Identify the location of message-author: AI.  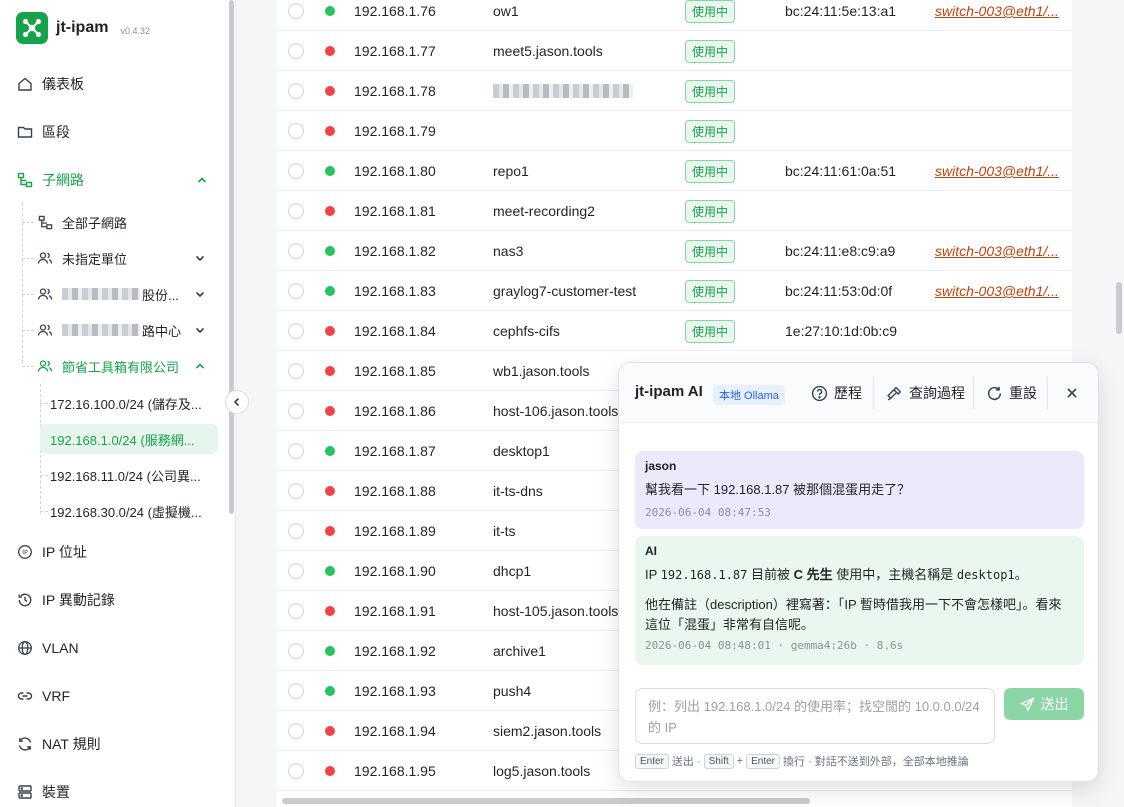
(651, 551).